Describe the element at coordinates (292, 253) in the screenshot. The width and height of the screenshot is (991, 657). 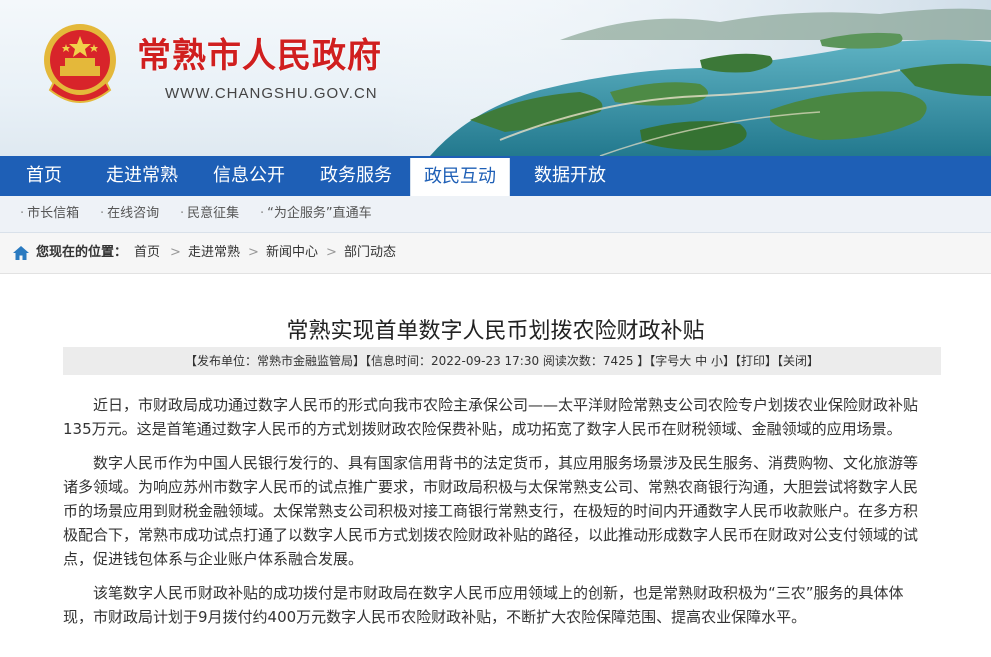
I see `breadcrumb-news-center: 新闻中心` at that location.